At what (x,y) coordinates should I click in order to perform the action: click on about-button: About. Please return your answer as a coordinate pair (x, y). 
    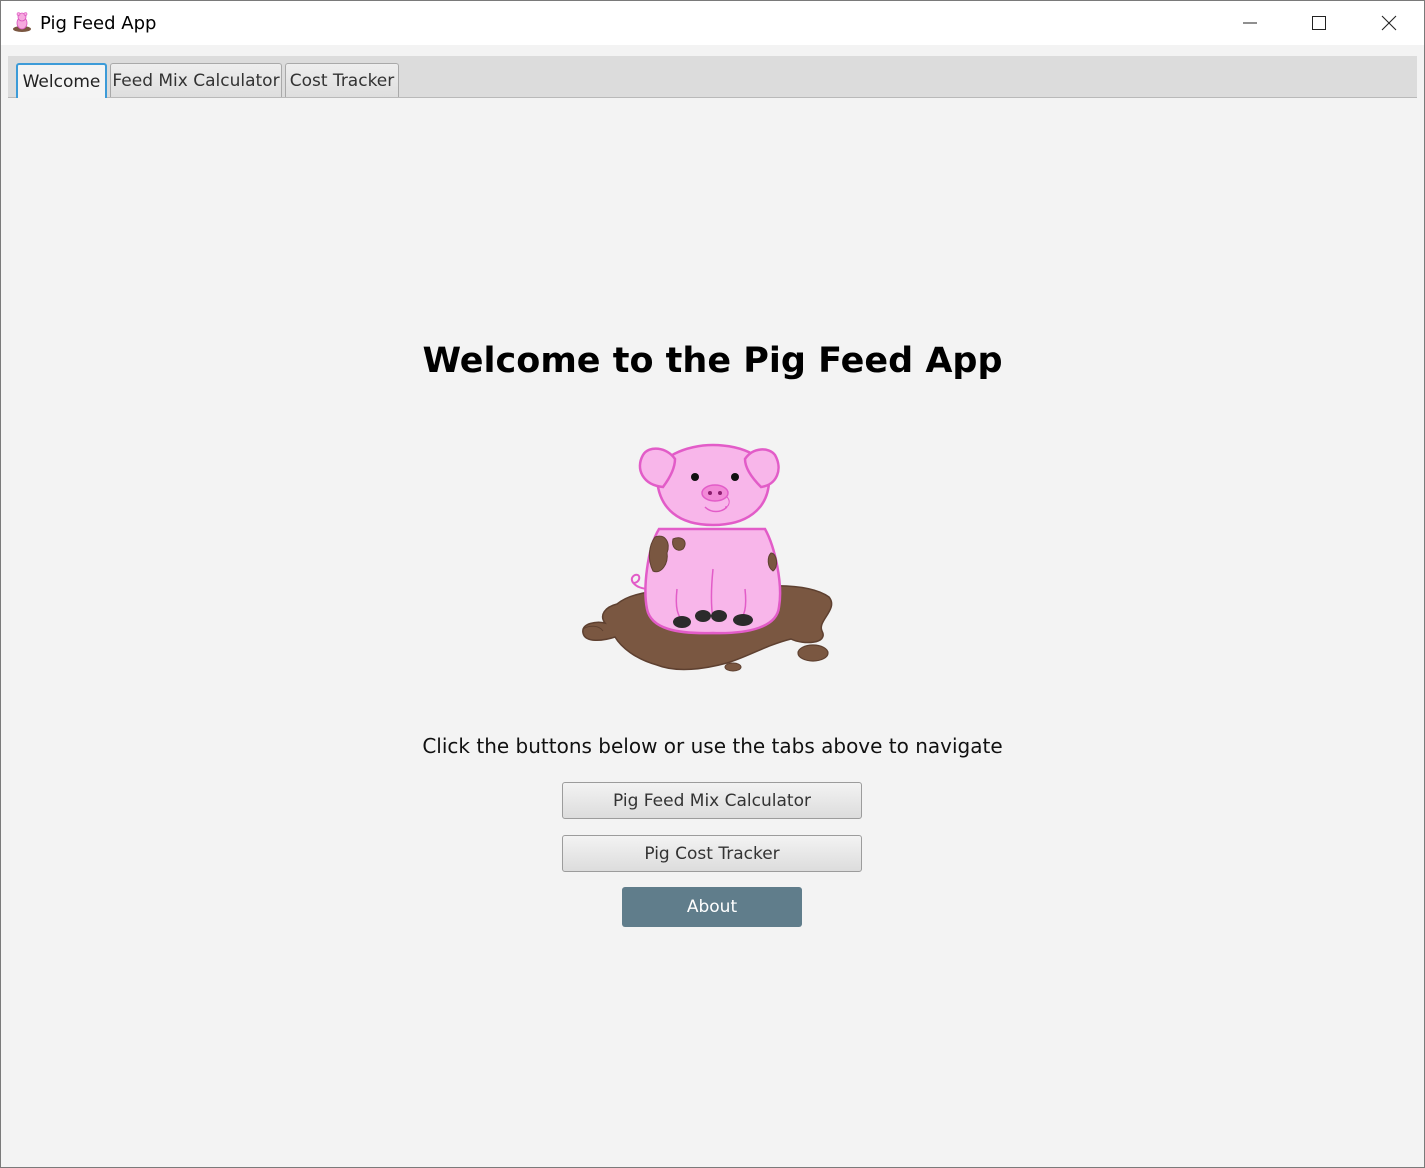
    Looking at the image, I should click on (712, 907).